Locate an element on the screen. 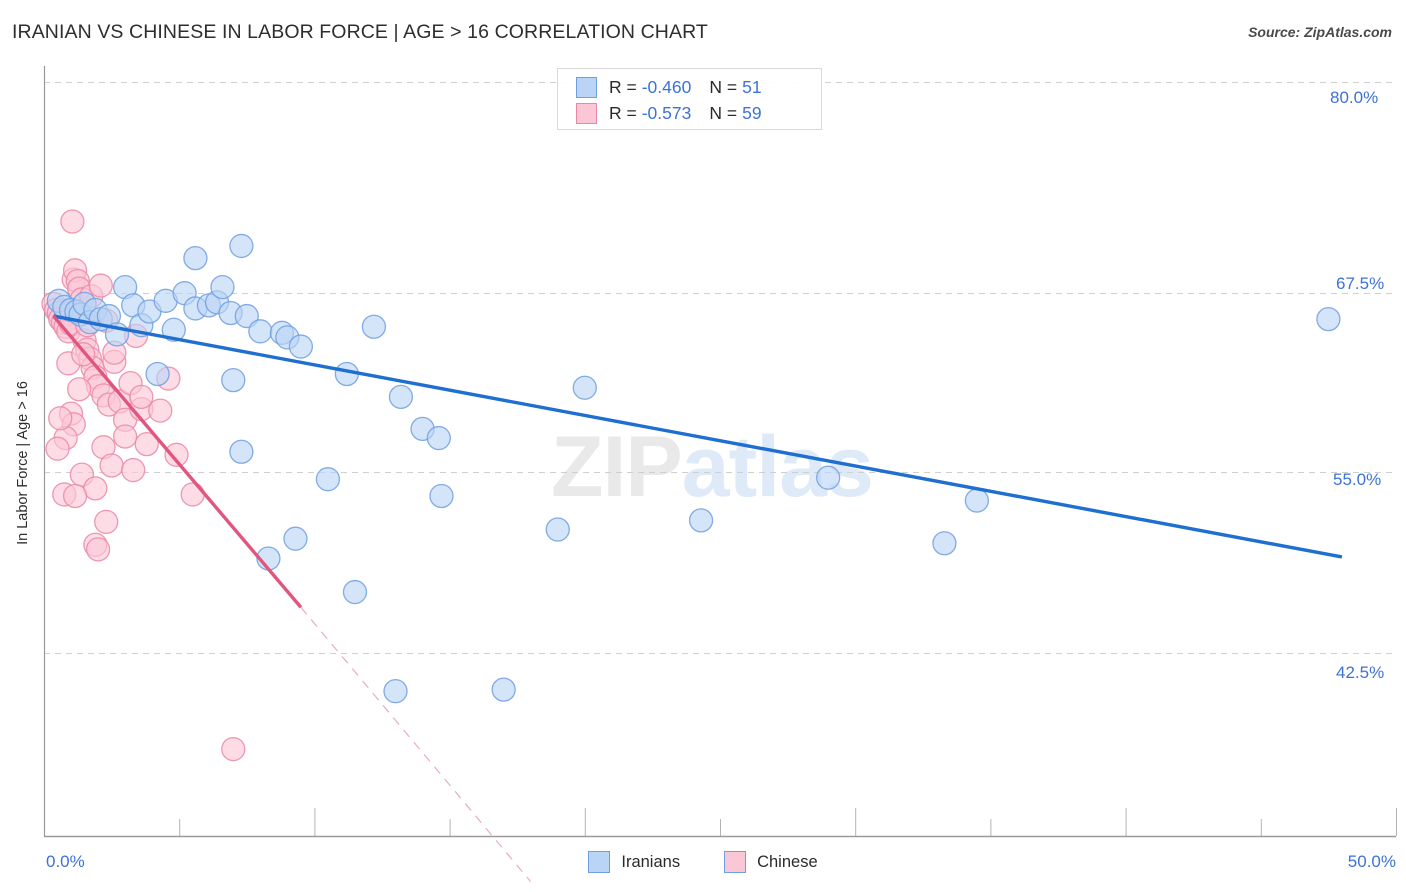 Image resolution: width=1406 pixels, height=892 pixels. stats-row-iranians: R = -0.460 N = 51 is located at coordinates (698, 87).